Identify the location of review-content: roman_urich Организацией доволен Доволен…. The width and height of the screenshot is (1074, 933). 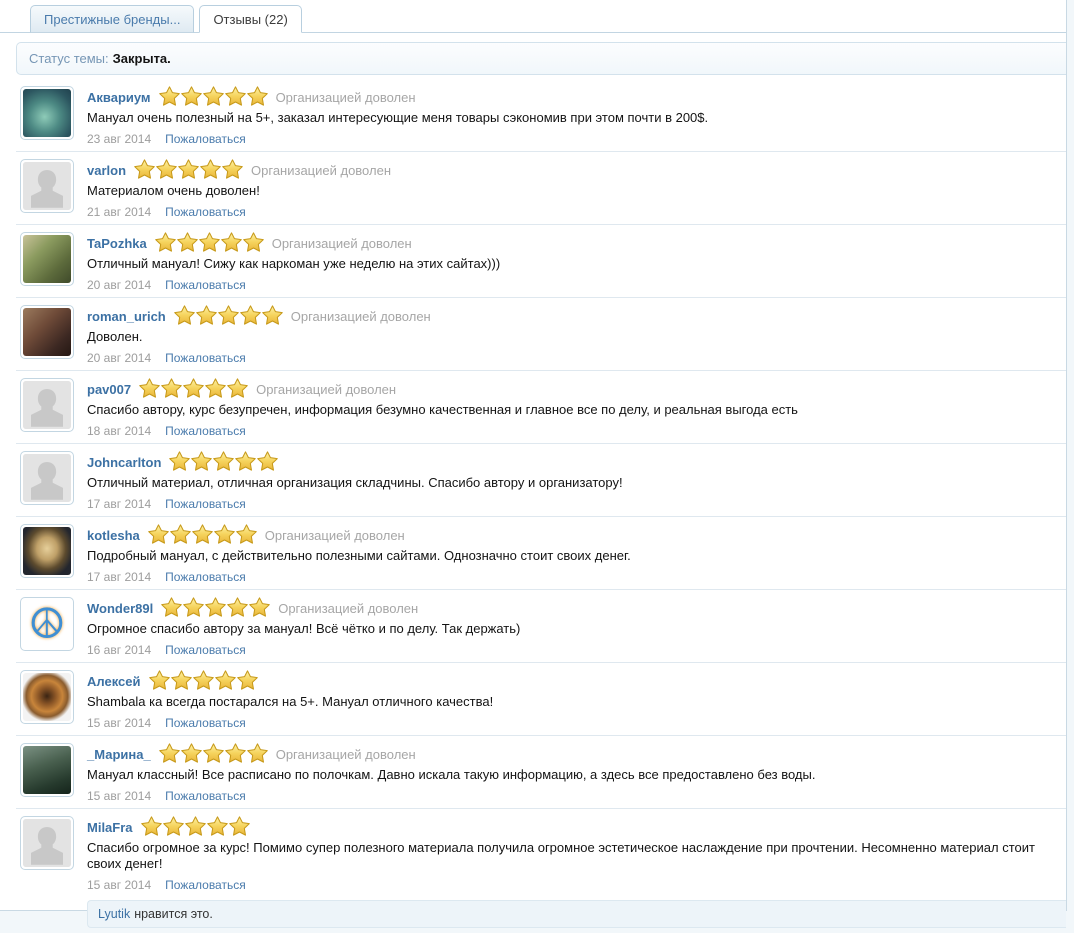
(576, 335).